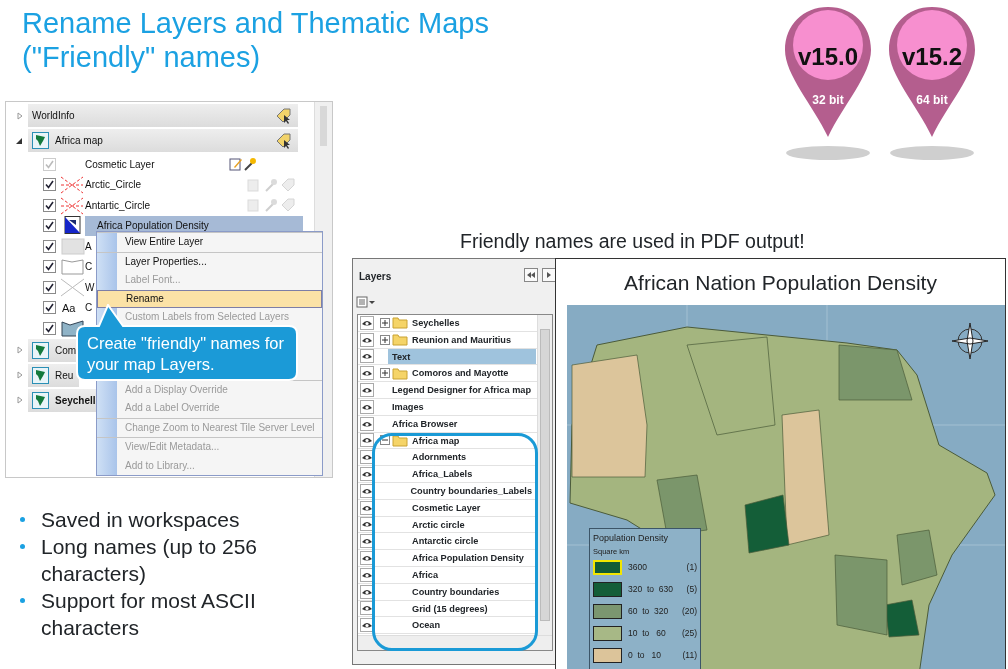 The width and height of the screenshot is (1008, 669). What do you see at coordinates (691, 590) in the screenshot?
I see `legend-count: (5)` at bounding box center [691, 590].